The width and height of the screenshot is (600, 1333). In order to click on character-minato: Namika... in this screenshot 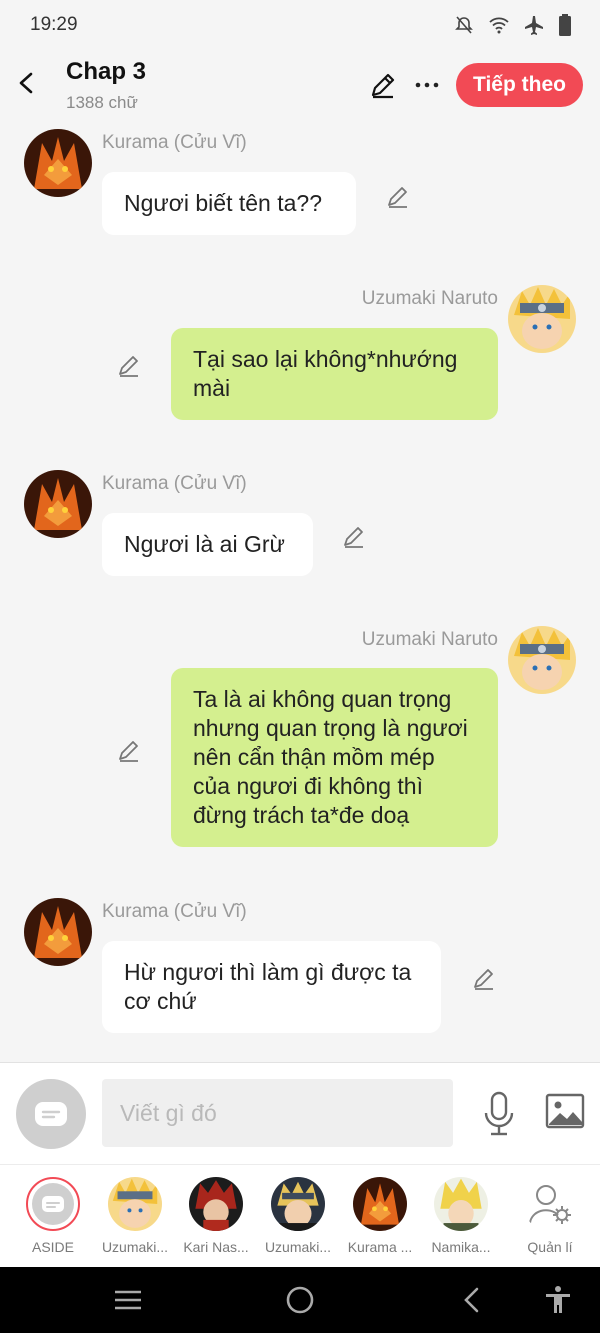, I will do `click(461, 1216)`.